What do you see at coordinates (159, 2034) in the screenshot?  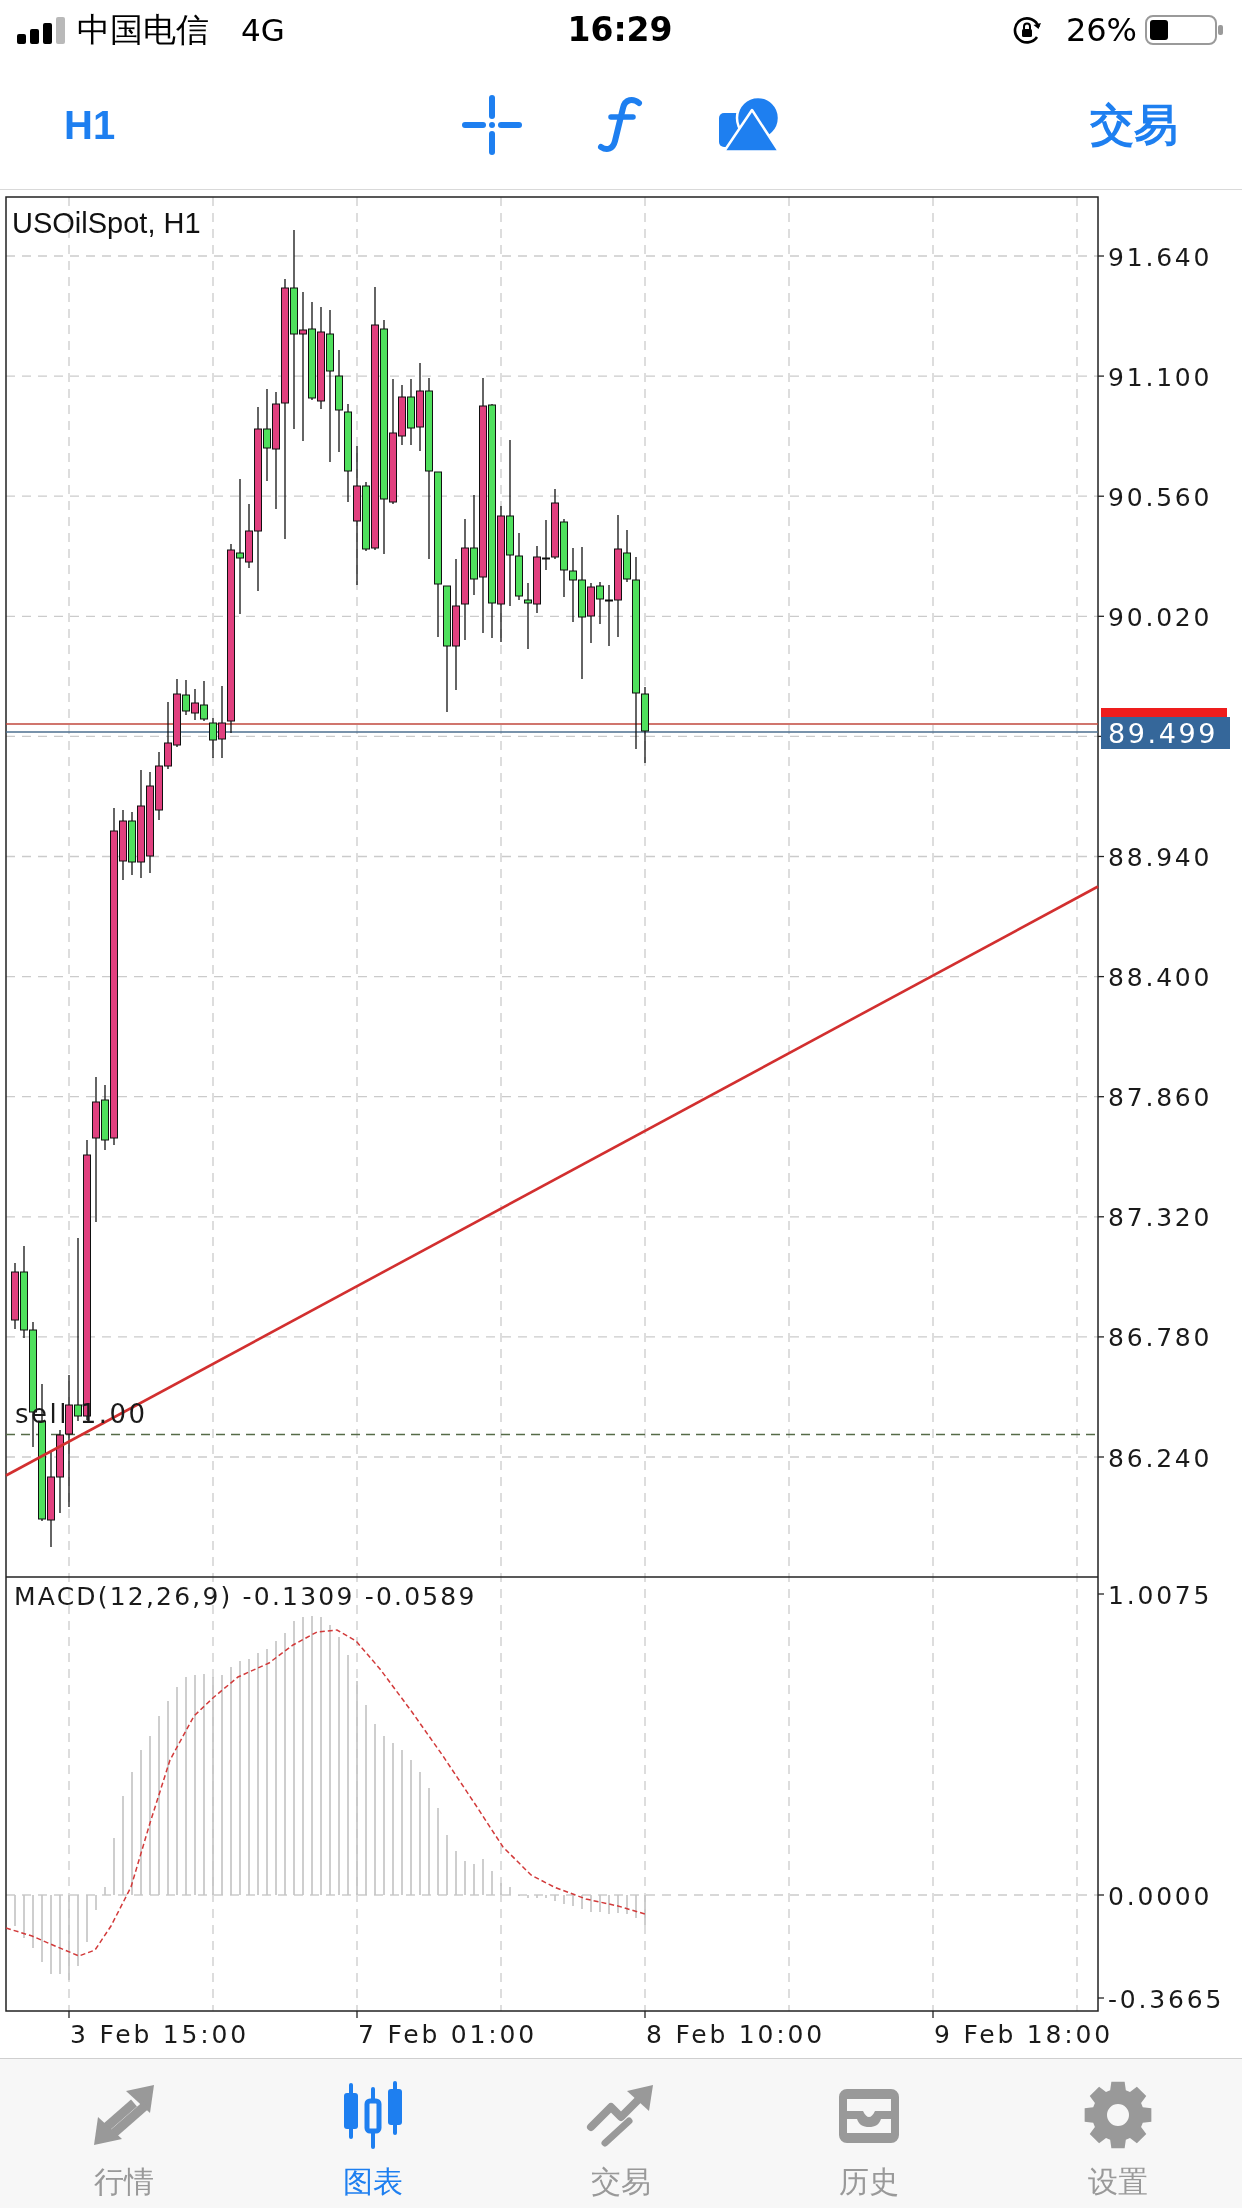 I see `time-axis-label: 3 Feb 15:00` at bounding box center [159, 2034].